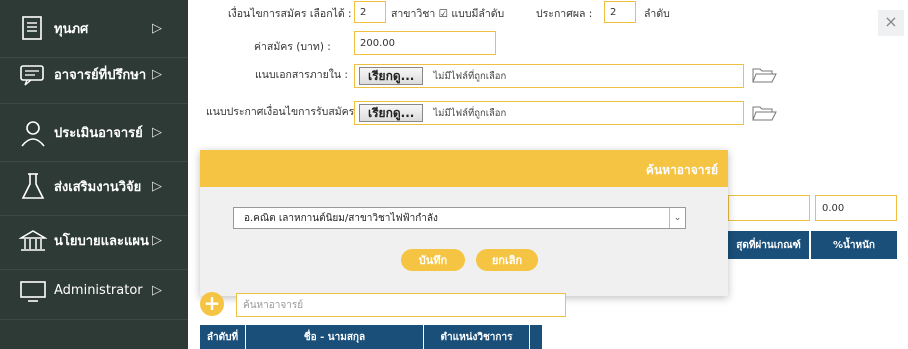  Describe the element at coordinates (212, 304) in the screenshot. I see `add-icon: +` at that location.